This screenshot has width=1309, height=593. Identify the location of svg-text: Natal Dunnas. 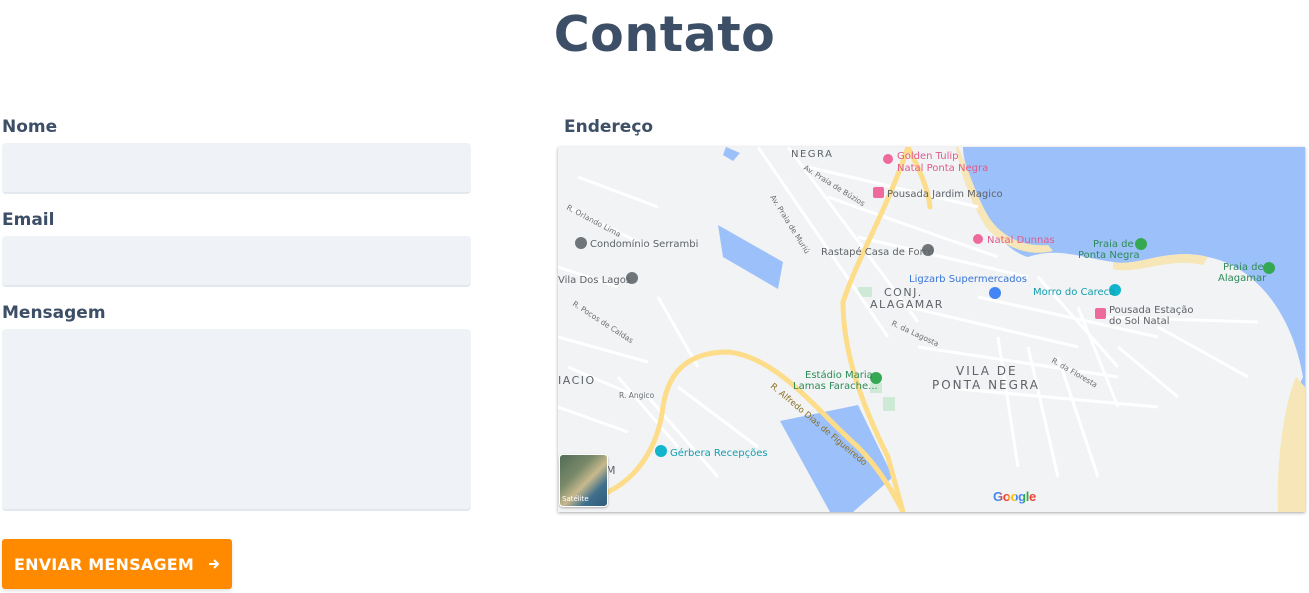
(1021, 240).